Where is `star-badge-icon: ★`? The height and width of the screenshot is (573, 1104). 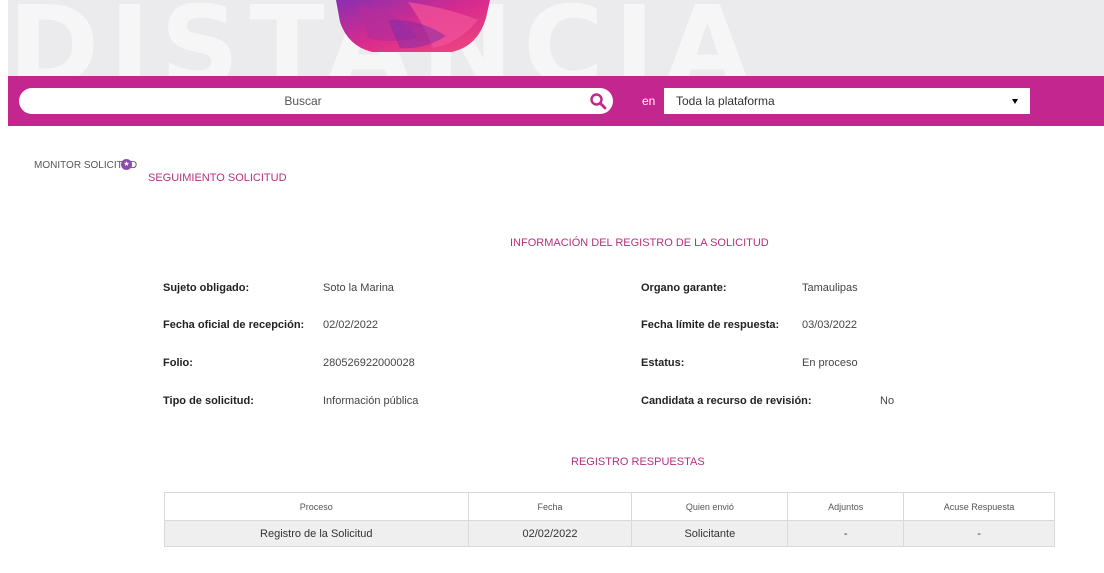
star-badge-icon: ★ is located at coordinates (126, 164).